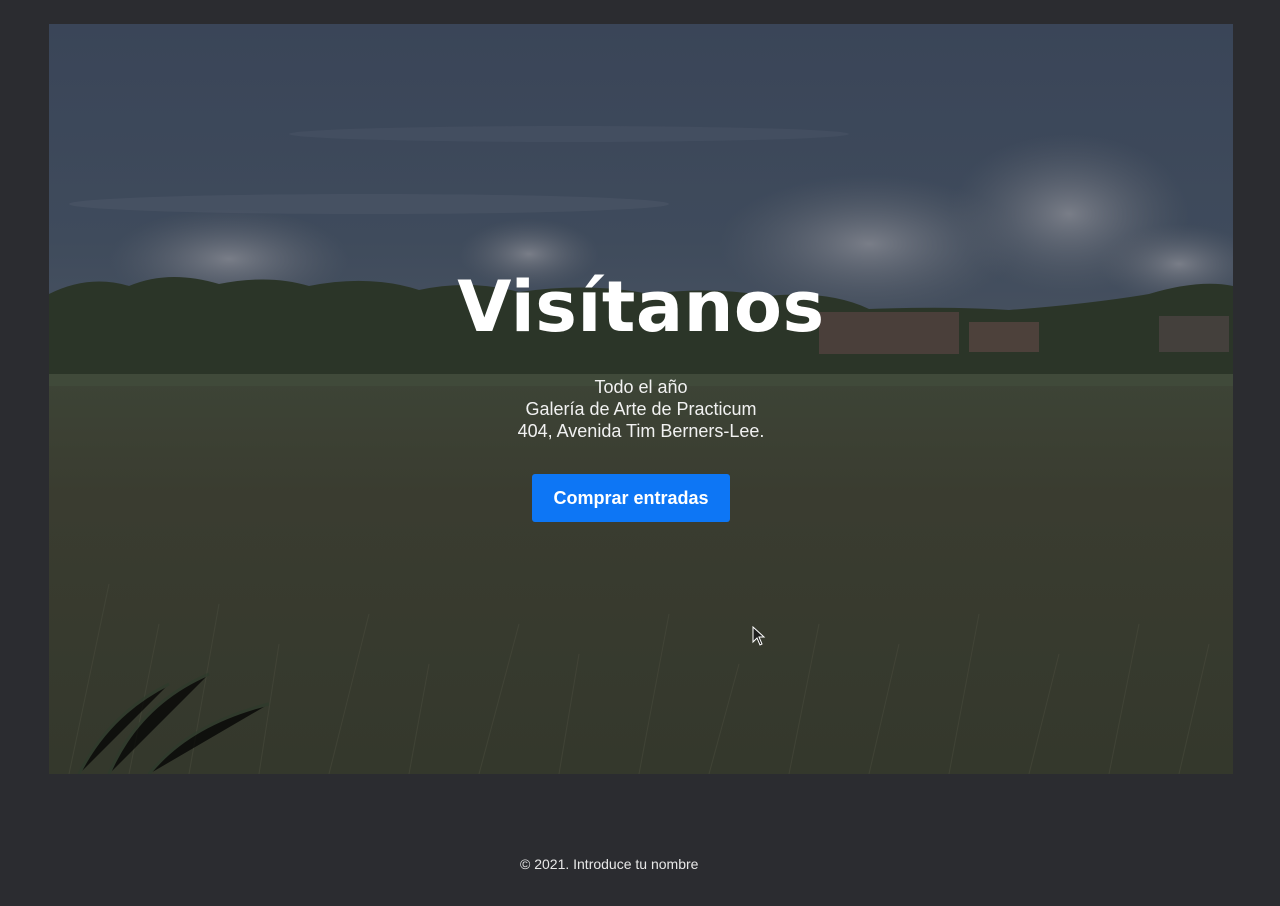 The width and height of the screenshot is (1280, 906). What do you see at coordinates (641, 387) in the screenshot?
I see `event-schedule: Todo el año` at bounding box center [641, 387].